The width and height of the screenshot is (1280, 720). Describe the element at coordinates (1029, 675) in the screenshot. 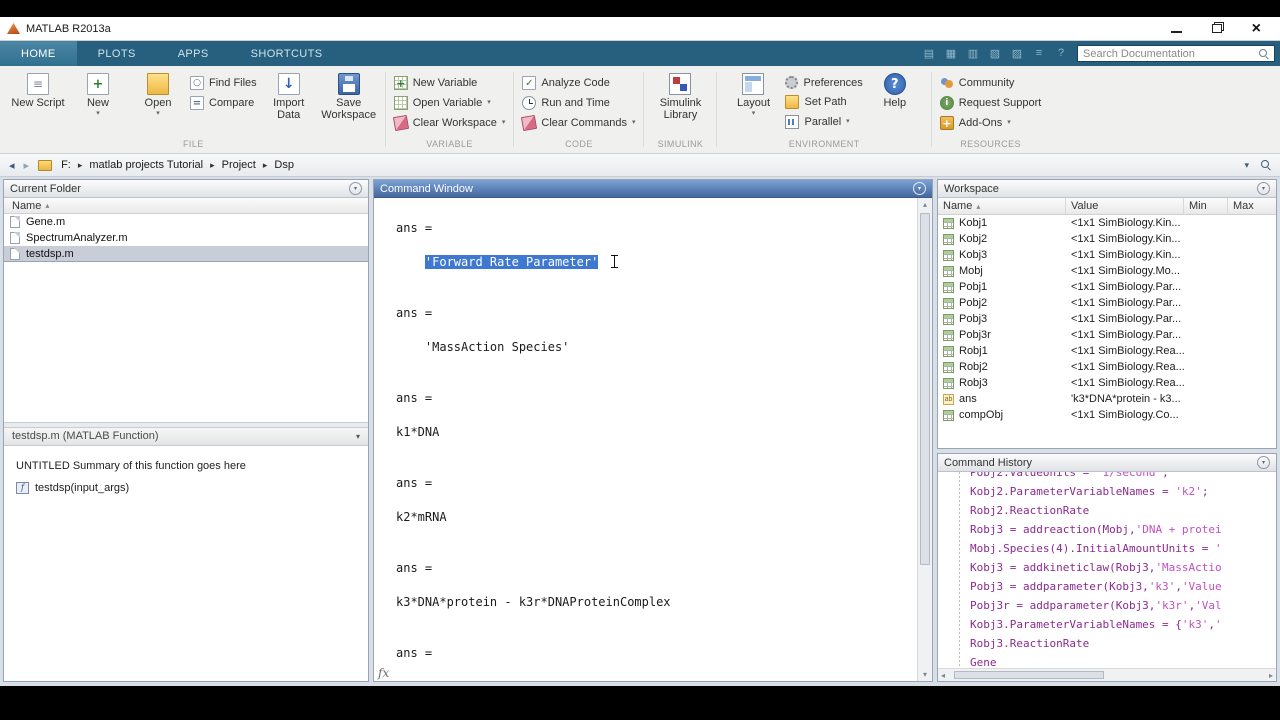

I see `history-scrollbar-thumb` at that location.